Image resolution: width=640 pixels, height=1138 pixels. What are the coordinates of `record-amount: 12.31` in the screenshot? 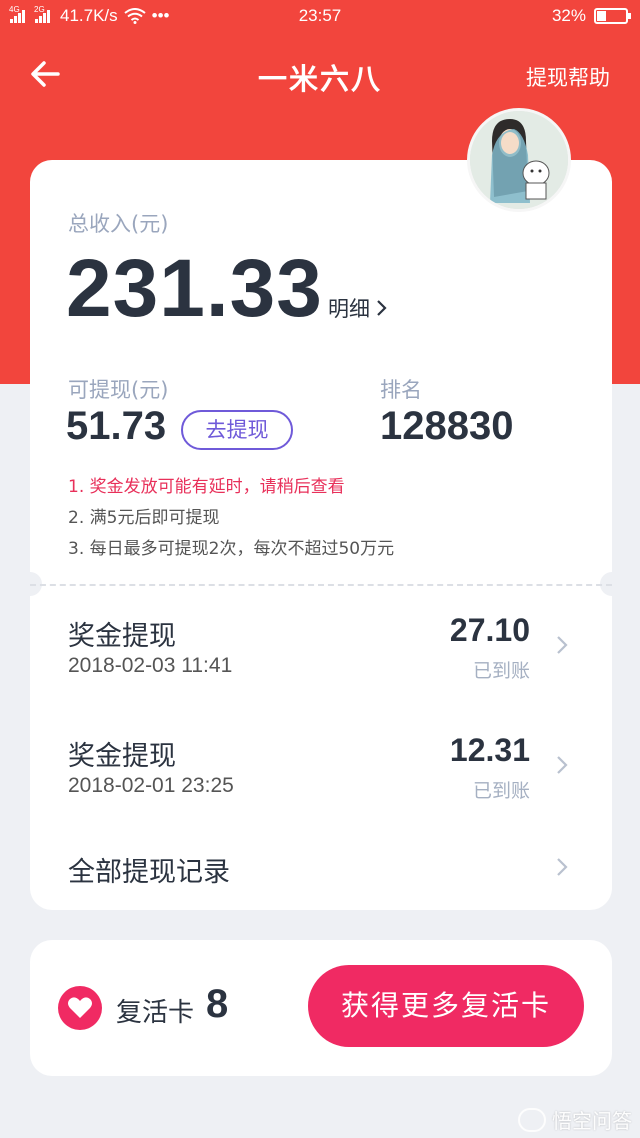 It's located at (489, 750).